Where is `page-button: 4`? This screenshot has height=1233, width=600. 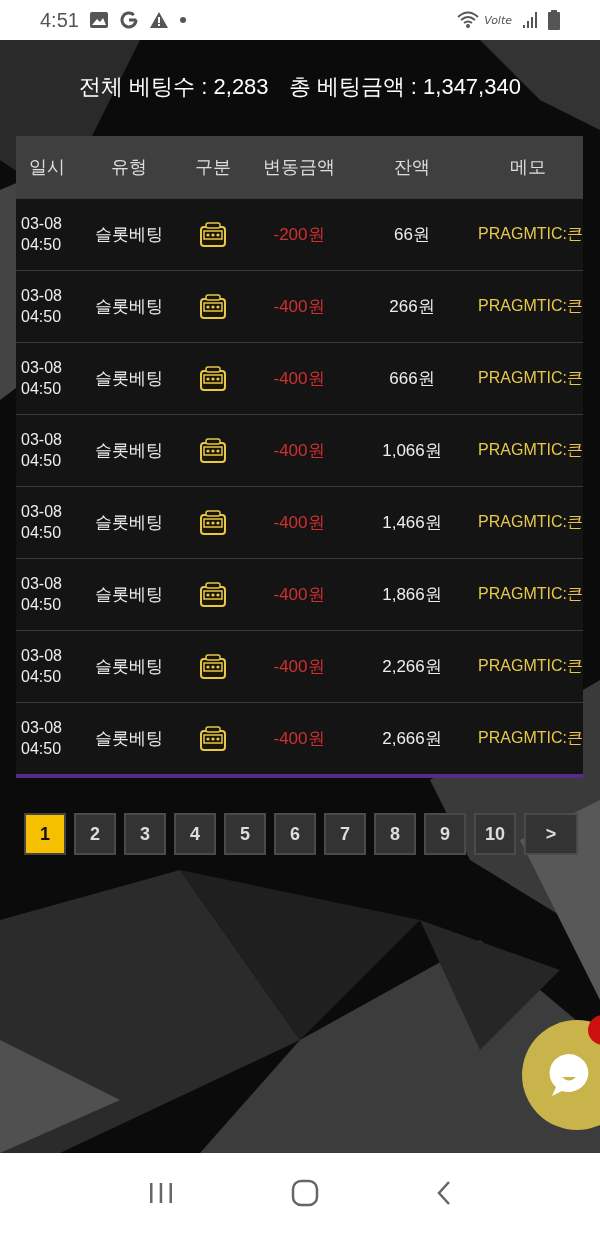 page-button: 4 is located at coordinates (195, 834).